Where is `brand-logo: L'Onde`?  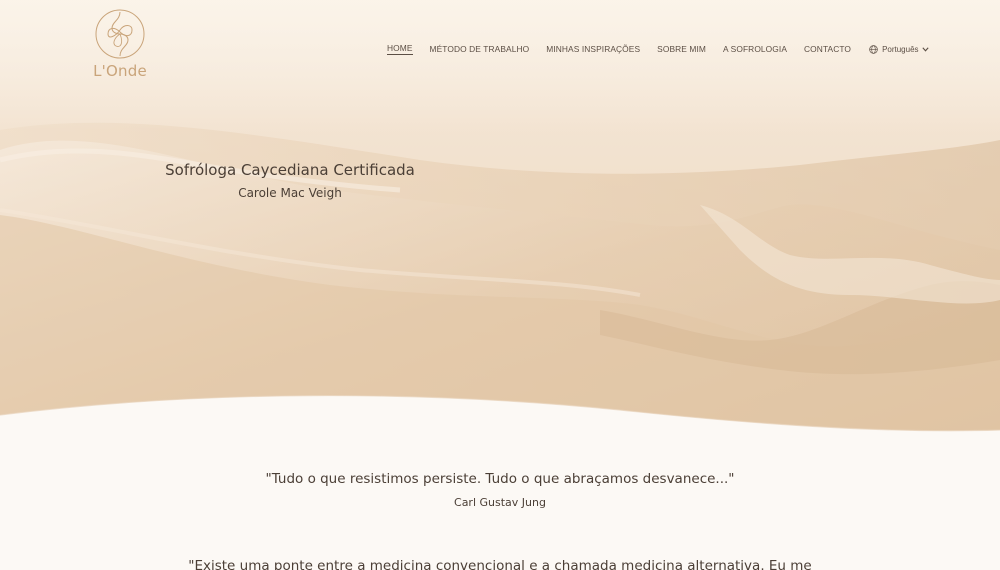
brand-logo: L'Onde is located at coordinates (120, 44).